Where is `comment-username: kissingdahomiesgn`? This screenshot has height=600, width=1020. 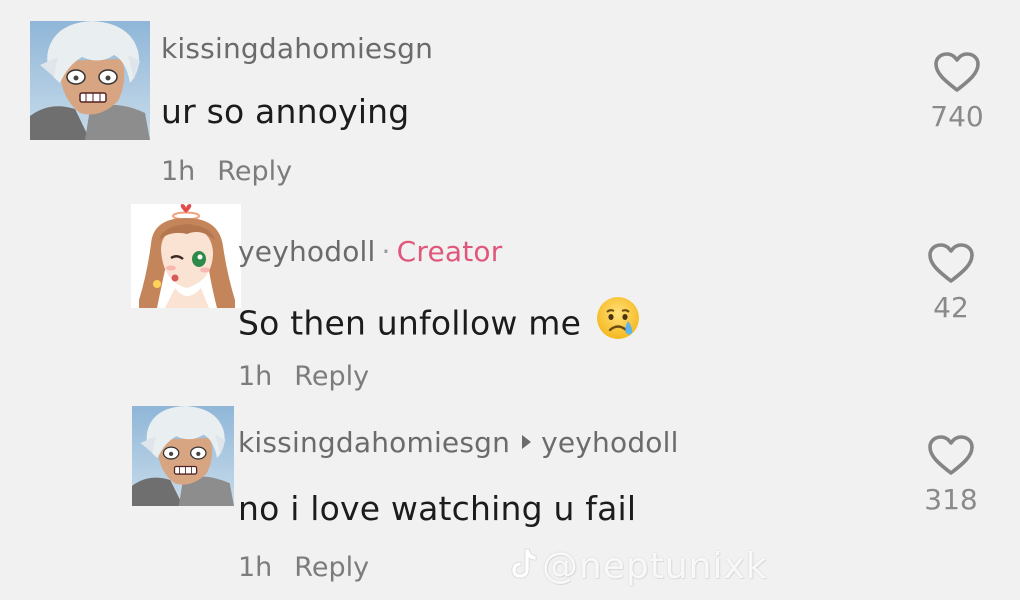 comment-username: kissingdahomiesgn is located at coordinates (297, 48).